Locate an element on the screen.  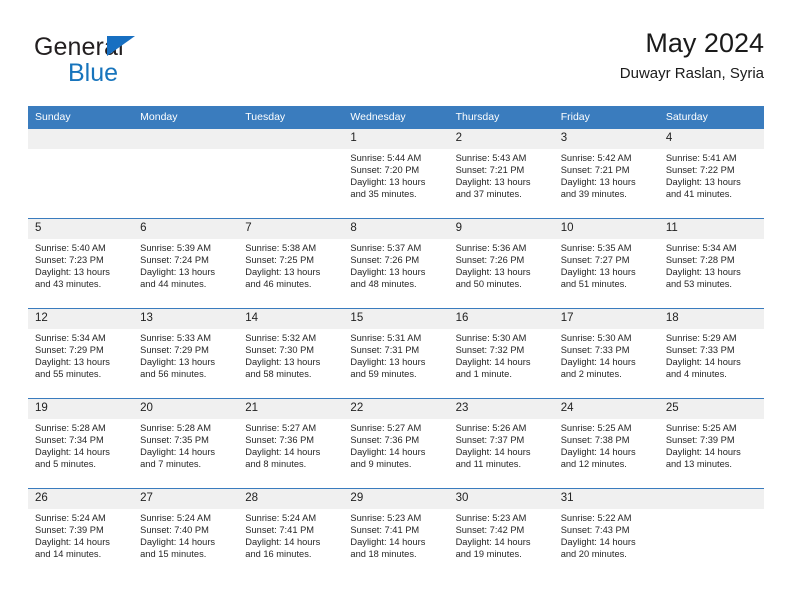
sunset-text: Sunset: 7:34 PM is located at coordinates (69, 440).